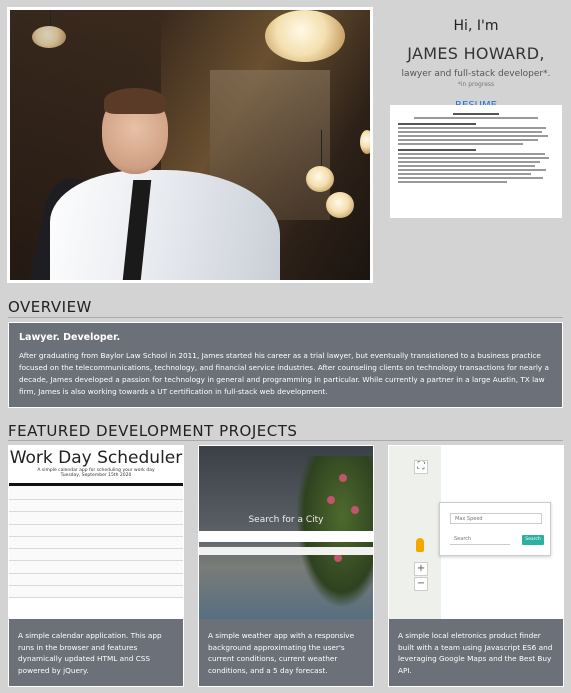 The height and width of the screenshot is (693, 571). What do you see at coordinates (421, 467) in the screenshot?
I see `fullscreen-icon: ⛶` at bounding box center [421, 467].